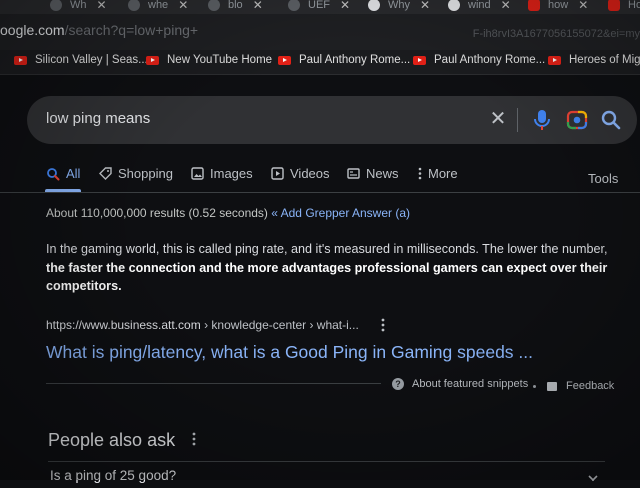 The image size is (640, 488). I want to click on tab-label: All, so click(73, 173).